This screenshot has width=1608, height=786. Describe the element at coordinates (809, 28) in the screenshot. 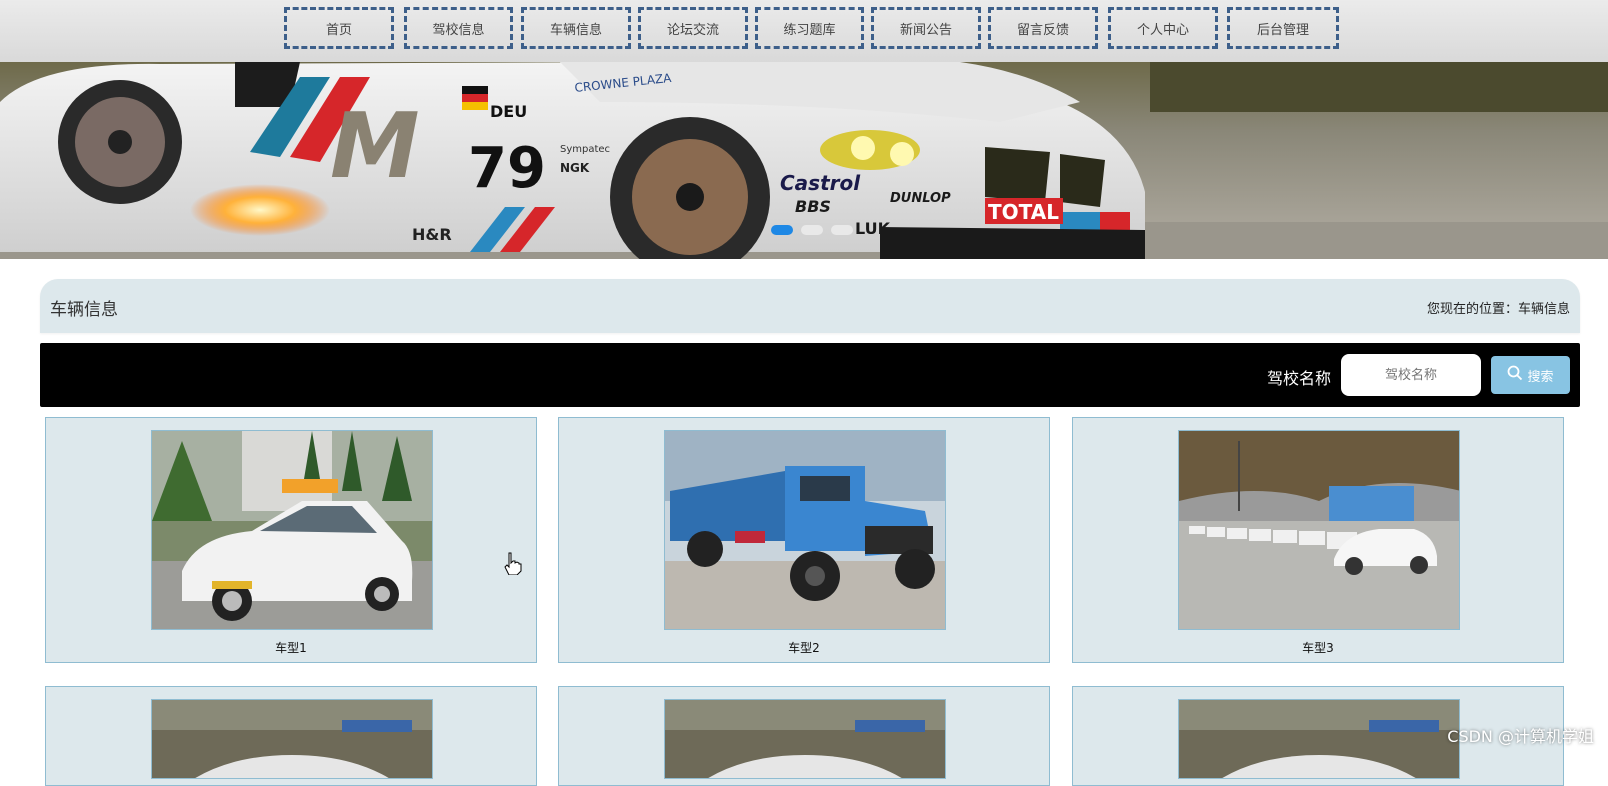

I see `nav-item-question-bank: 练习题库` at that location.